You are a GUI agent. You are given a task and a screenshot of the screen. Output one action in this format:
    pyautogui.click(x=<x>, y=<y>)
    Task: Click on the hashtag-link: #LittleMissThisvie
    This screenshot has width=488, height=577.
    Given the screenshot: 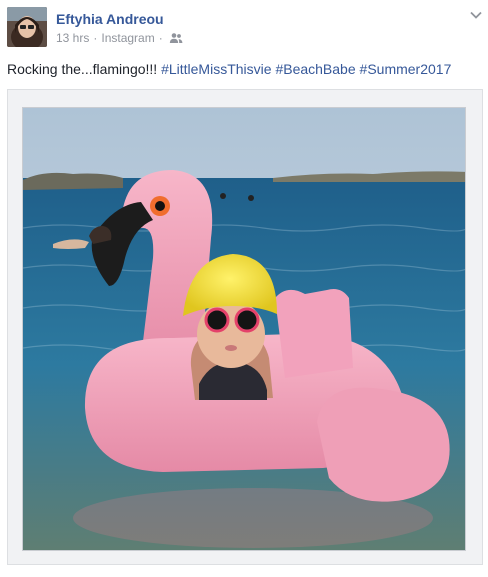 What is the action you would take?
    pyautogui.click(x=216, y=69)
    